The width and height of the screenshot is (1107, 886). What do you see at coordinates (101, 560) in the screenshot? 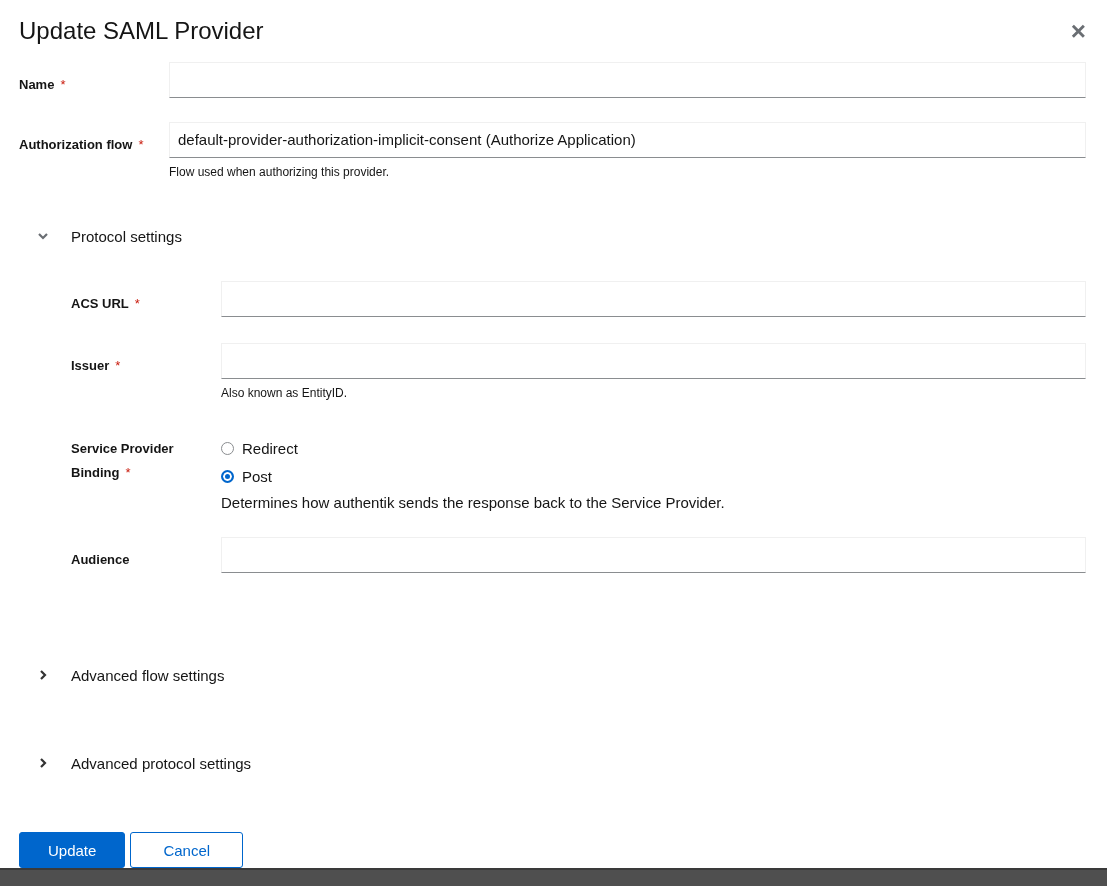
I see `field-label: Audience` at bounding box center [101, 560].